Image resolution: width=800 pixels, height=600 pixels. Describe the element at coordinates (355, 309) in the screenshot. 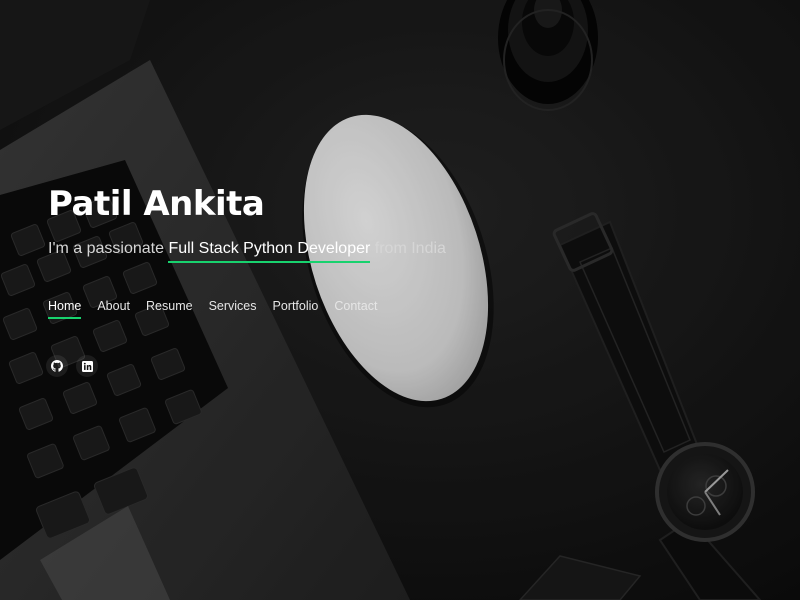

I see `nav-contact: Contact` at that location.